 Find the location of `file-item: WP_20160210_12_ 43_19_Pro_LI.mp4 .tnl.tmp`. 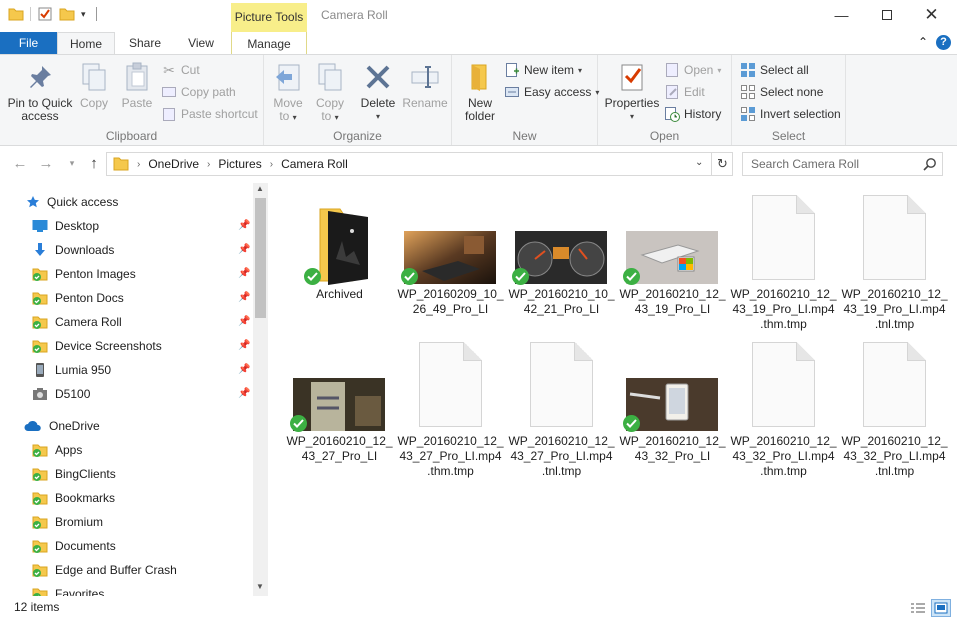

file-item: WP_20160210_12_ 43_19_Pro_LI.mp4 .tnl.tmp is located at coordinates (894, 261).